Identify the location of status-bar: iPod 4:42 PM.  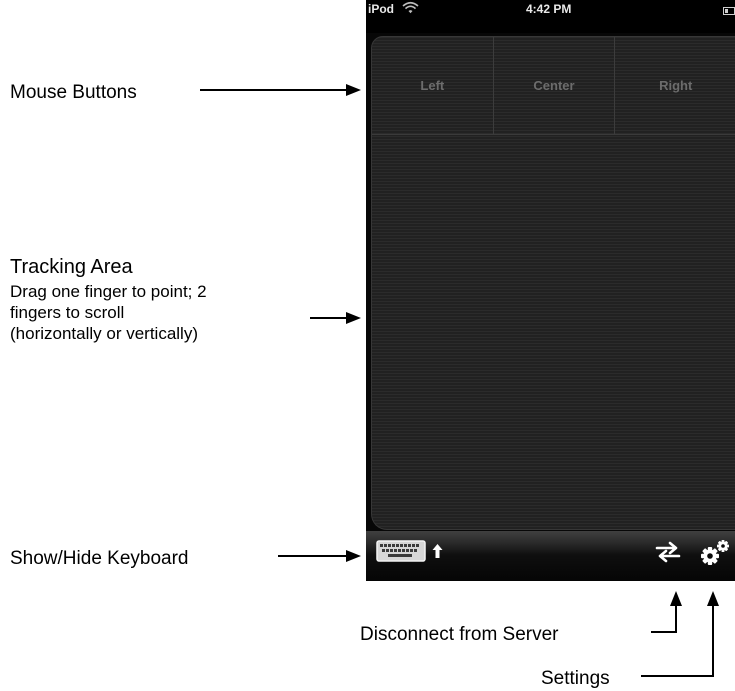
(550, 16).